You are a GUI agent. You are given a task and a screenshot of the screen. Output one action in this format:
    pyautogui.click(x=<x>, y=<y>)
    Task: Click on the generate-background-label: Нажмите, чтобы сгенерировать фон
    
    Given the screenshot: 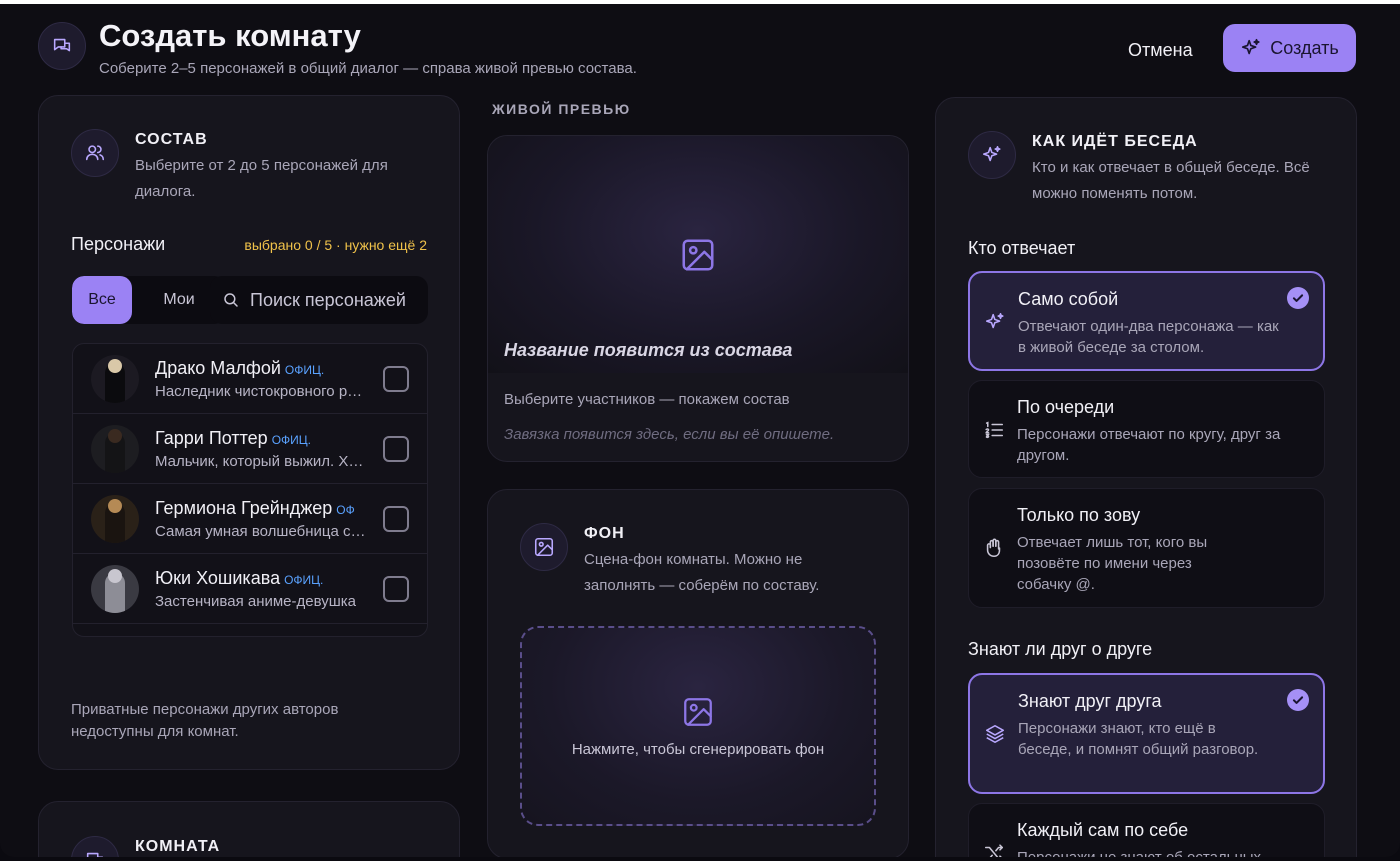 What is the action you would take?
    pyautogui.click(x=698, y=749)
    